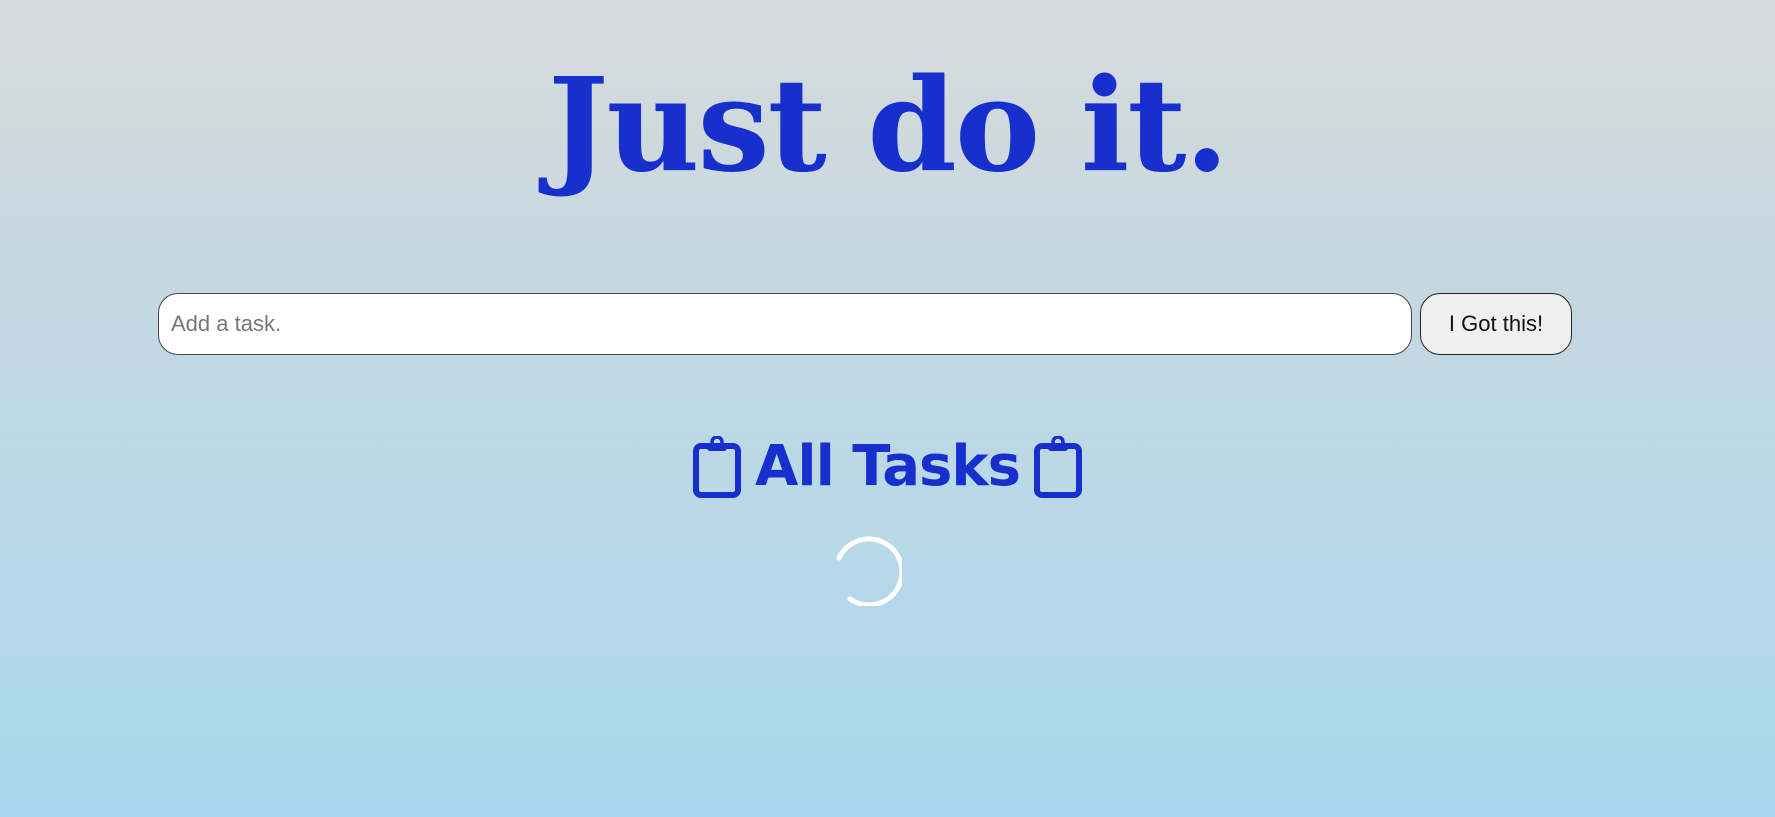 This screenshot has height=817, width=1775. I want to click on loading-spinner-icon, so click(867, 571).